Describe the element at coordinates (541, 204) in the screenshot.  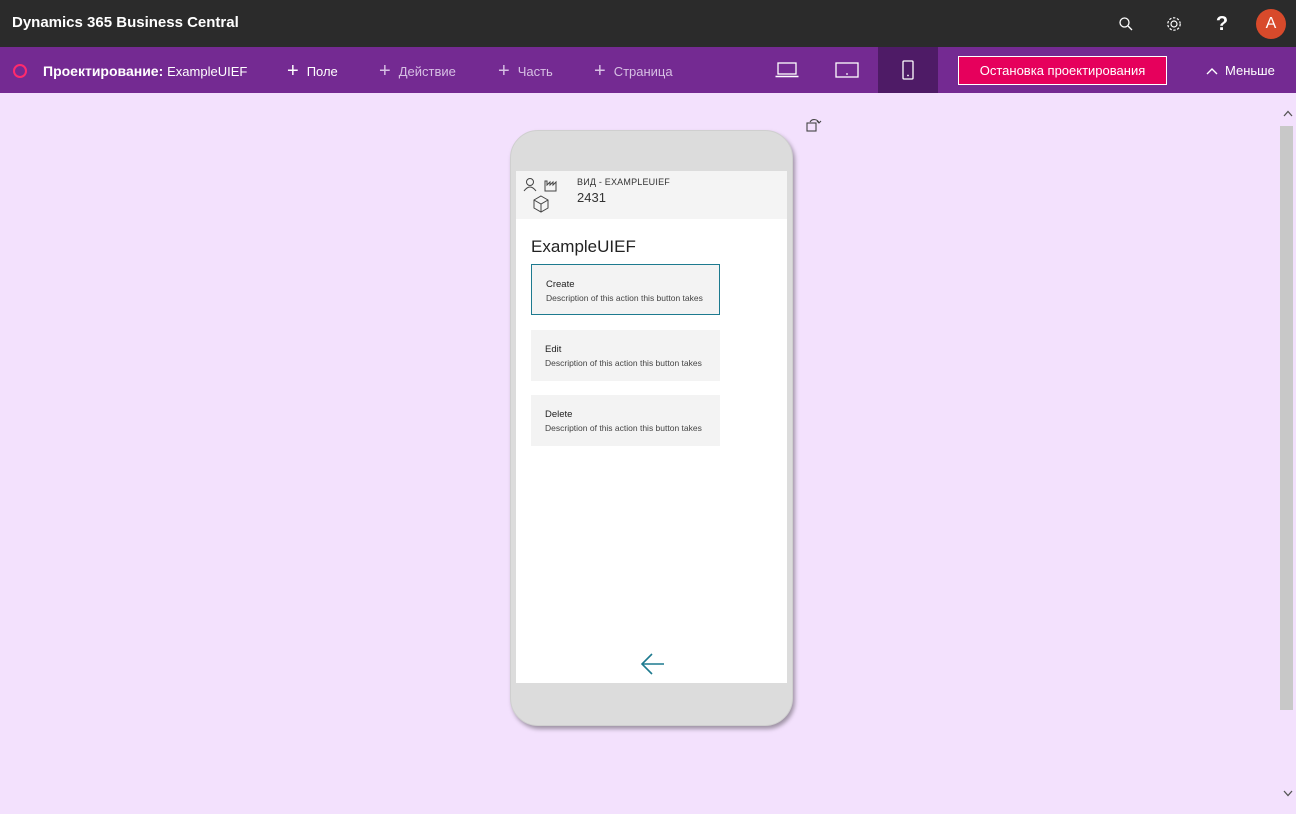
I see `package-icon` at that location.